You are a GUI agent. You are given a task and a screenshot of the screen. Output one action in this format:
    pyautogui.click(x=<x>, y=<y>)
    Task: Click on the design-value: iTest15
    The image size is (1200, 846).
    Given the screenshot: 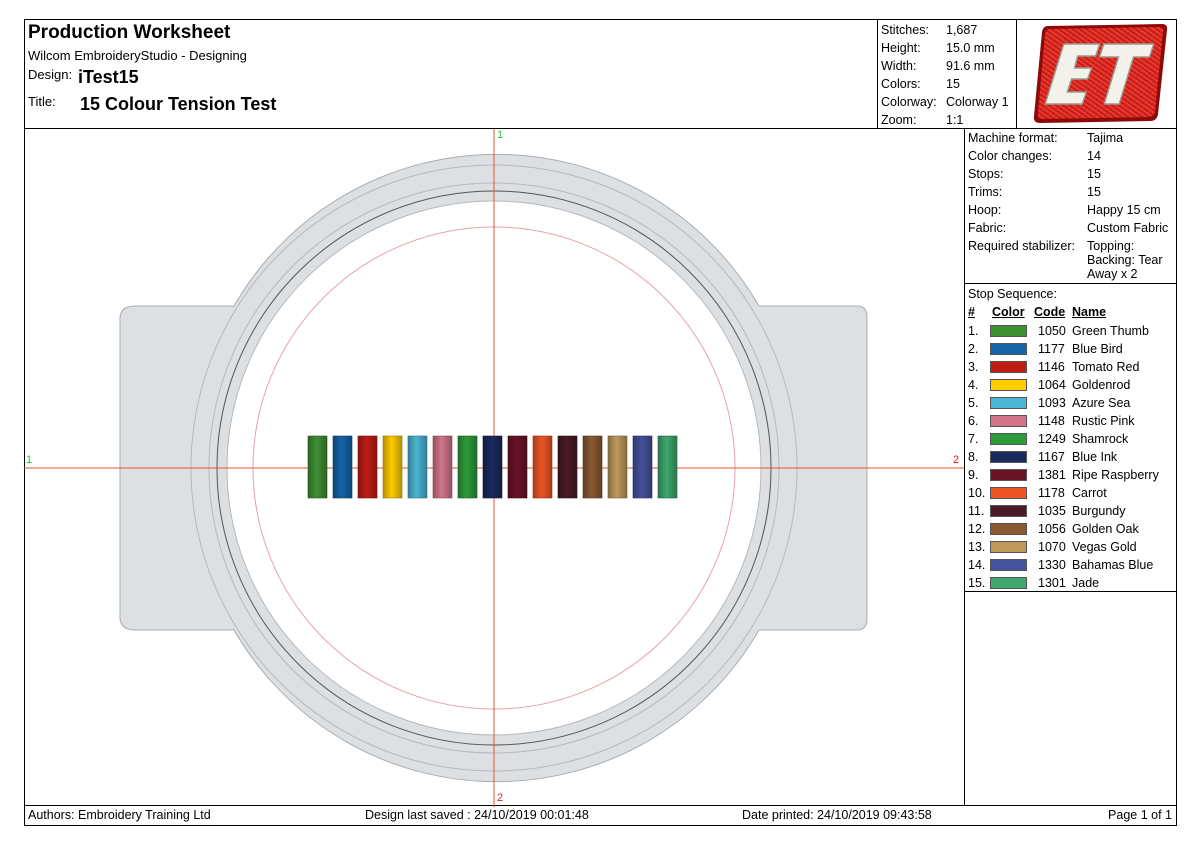 What is the action you would take?
    pyautogui.click(x=108, y=77)
    